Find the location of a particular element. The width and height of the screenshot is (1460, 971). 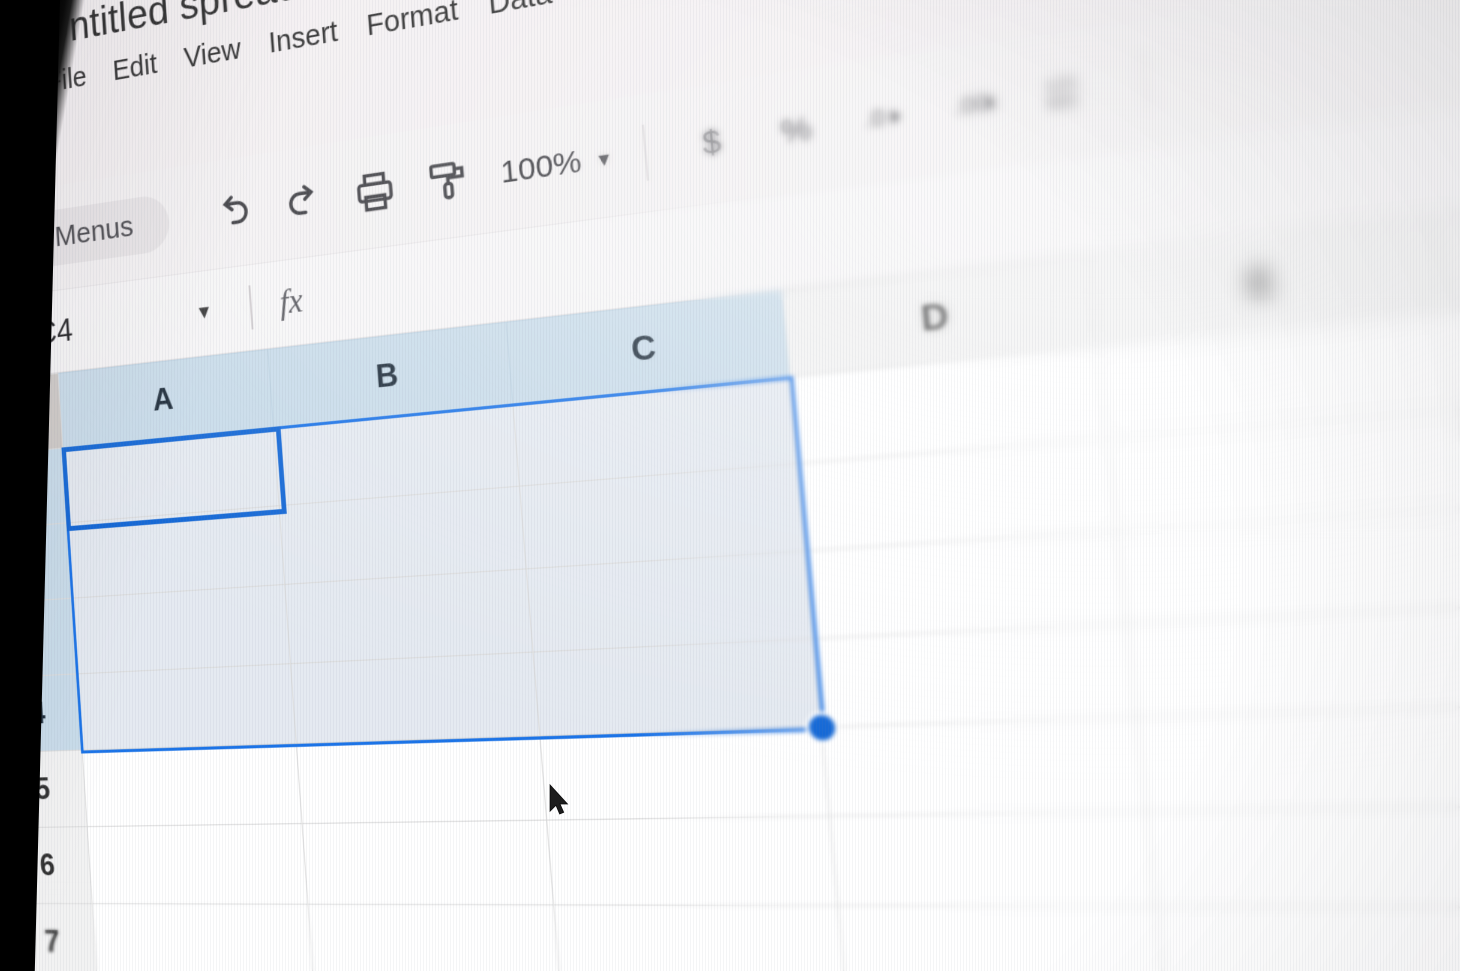

row-header-1: 1 is located at coordinates (34, 488).